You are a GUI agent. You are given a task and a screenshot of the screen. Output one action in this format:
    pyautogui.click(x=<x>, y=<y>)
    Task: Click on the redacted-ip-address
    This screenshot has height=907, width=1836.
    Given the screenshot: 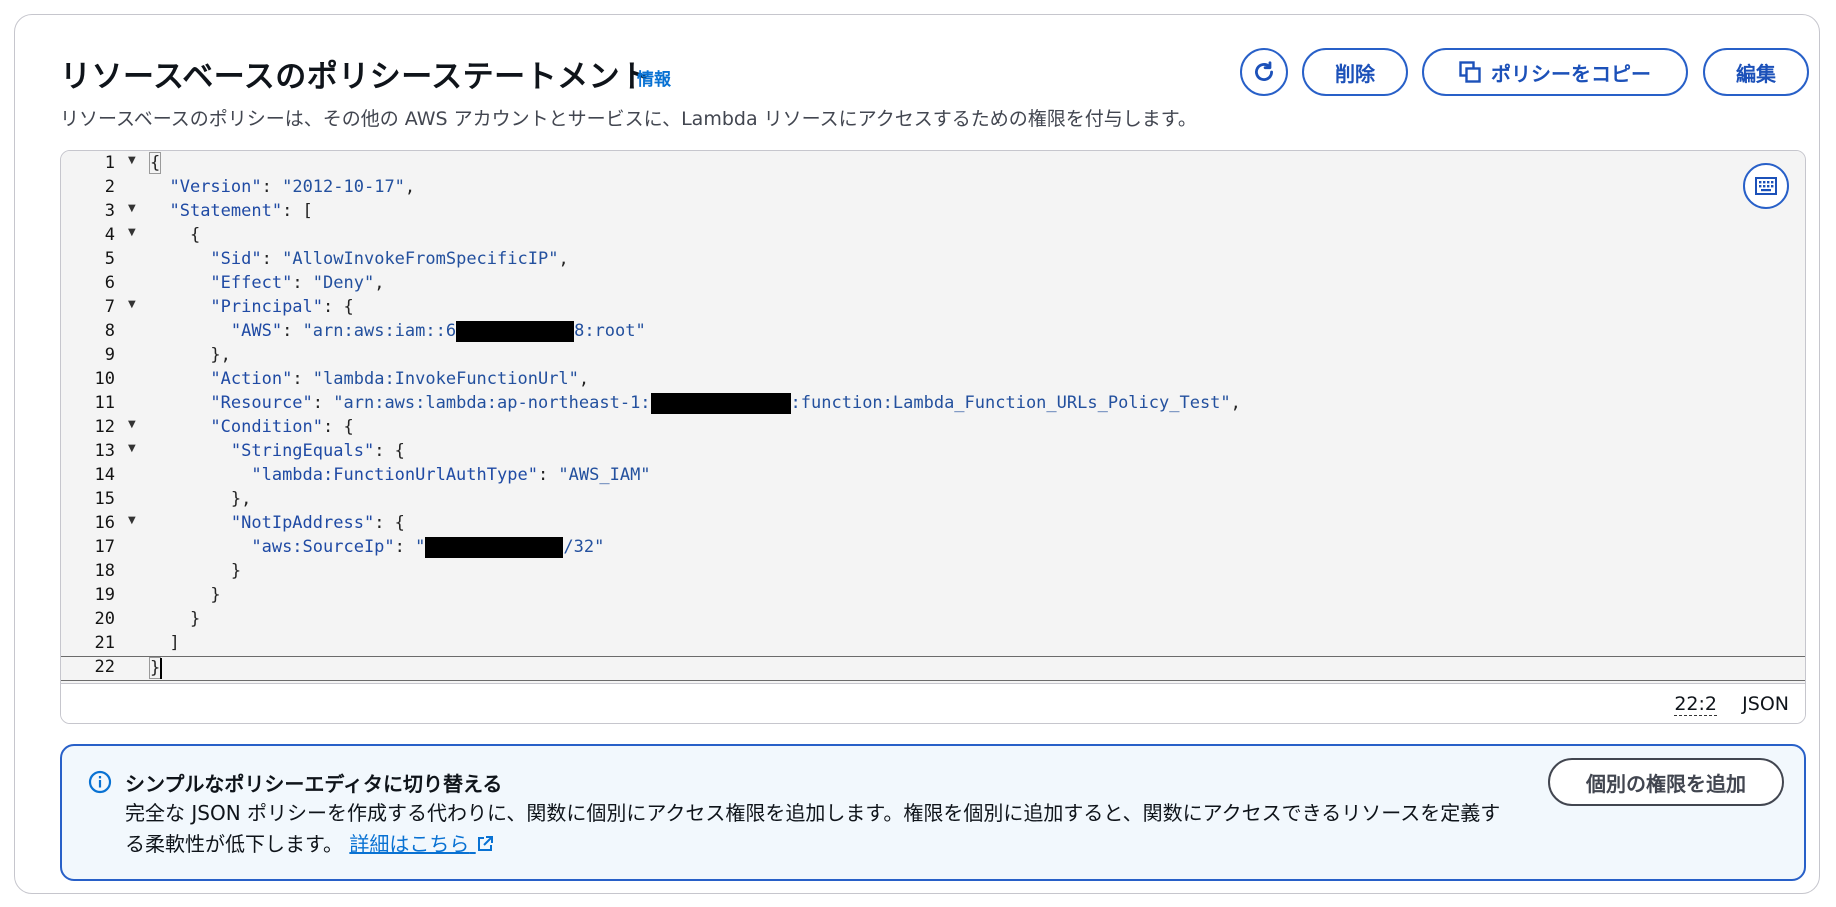 What is the action you would take?
    pyautogui.click(x=494, y=547)
    